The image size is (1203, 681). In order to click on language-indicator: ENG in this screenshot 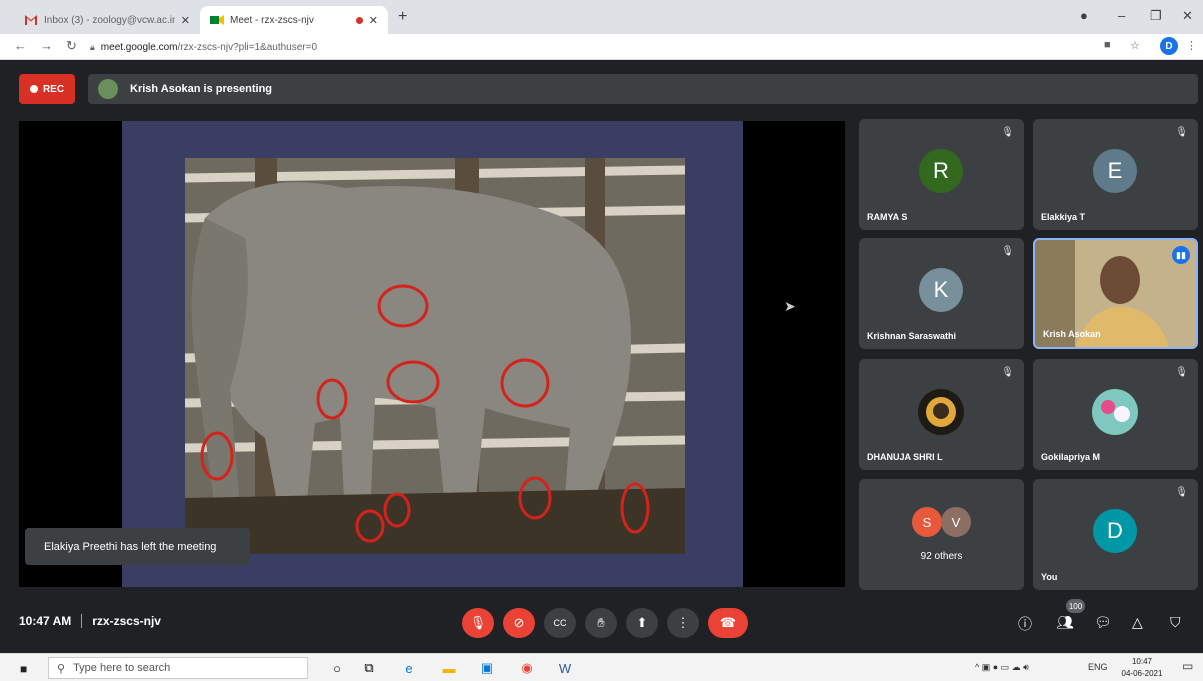, I will do `click(1098, 667)`.